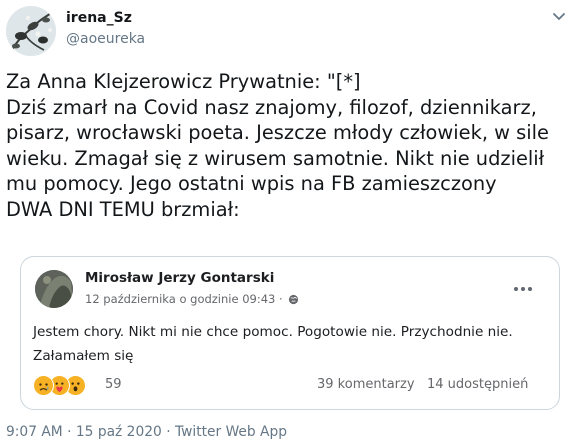 The width and height of the screenshot is (578, 448). I want to click on tweet-metadata: 9:07 AM · 15 paź 2020 · Twitter Web App, so click(146, 432).